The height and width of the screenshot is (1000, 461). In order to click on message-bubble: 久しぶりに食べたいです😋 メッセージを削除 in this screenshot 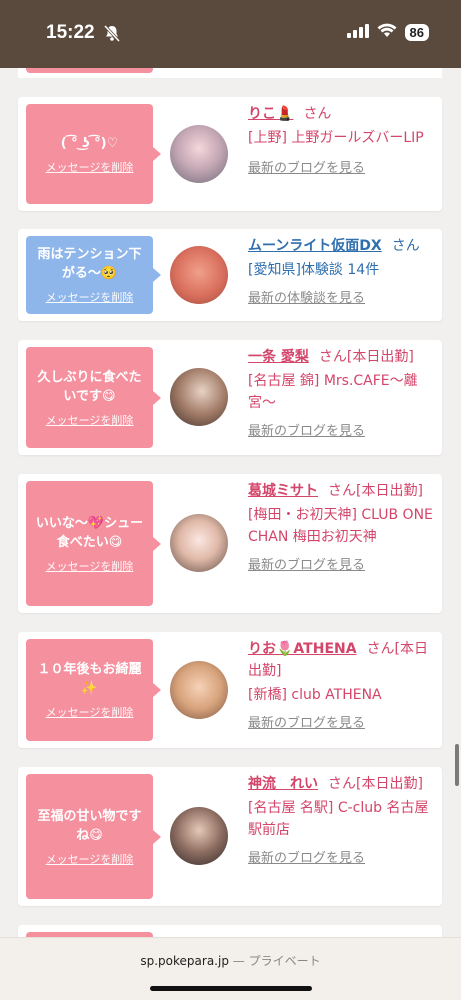, I will do `click(93, 397)`.